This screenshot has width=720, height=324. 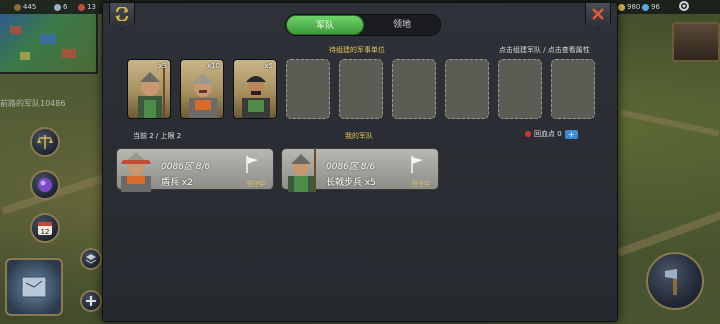 I want to click on pending-units-title: 待组建的军事单位, so click(x=357, y=50).